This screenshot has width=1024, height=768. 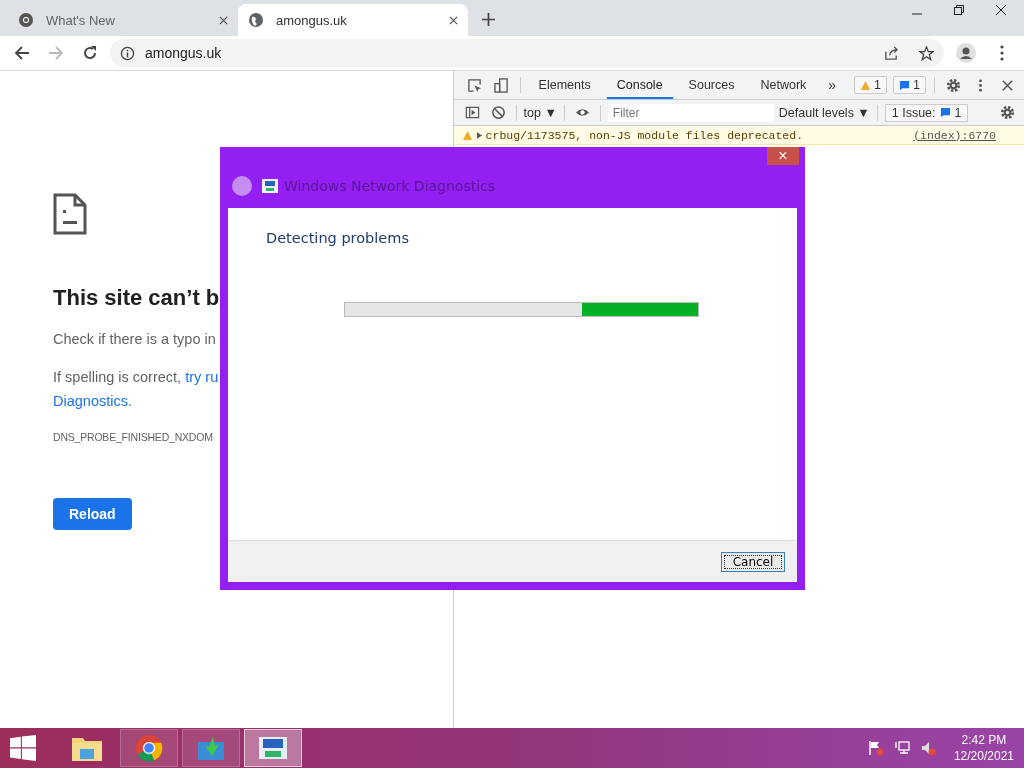 What do you see at coordinates (70, 214) in the screenshot?
I see `sad-page-icon` at bounding box center [70, 214].